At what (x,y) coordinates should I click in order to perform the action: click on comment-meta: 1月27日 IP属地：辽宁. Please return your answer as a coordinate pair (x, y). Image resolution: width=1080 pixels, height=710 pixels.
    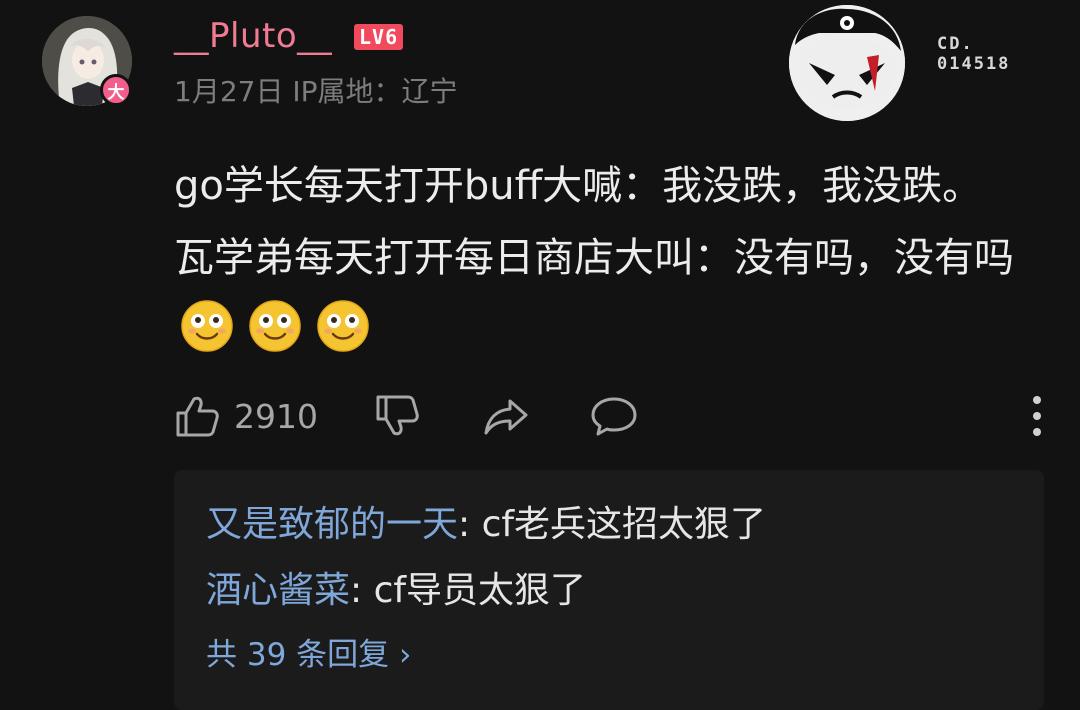
    Looking at the image, I should click on (316, 92).